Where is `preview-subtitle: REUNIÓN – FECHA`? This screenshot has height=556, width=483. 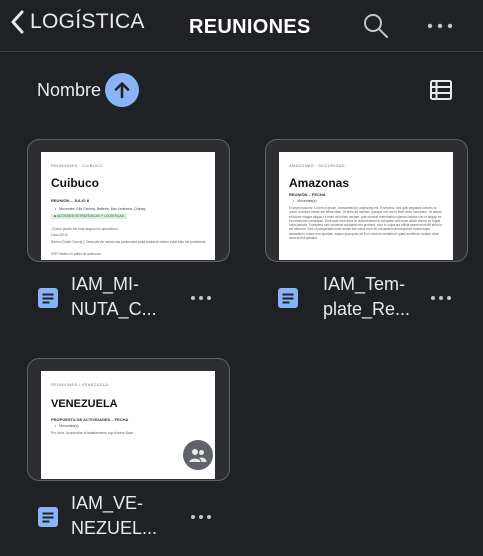 preview-subtitle: REUNIÓN – FECHA is located at coordinates (307, 194).